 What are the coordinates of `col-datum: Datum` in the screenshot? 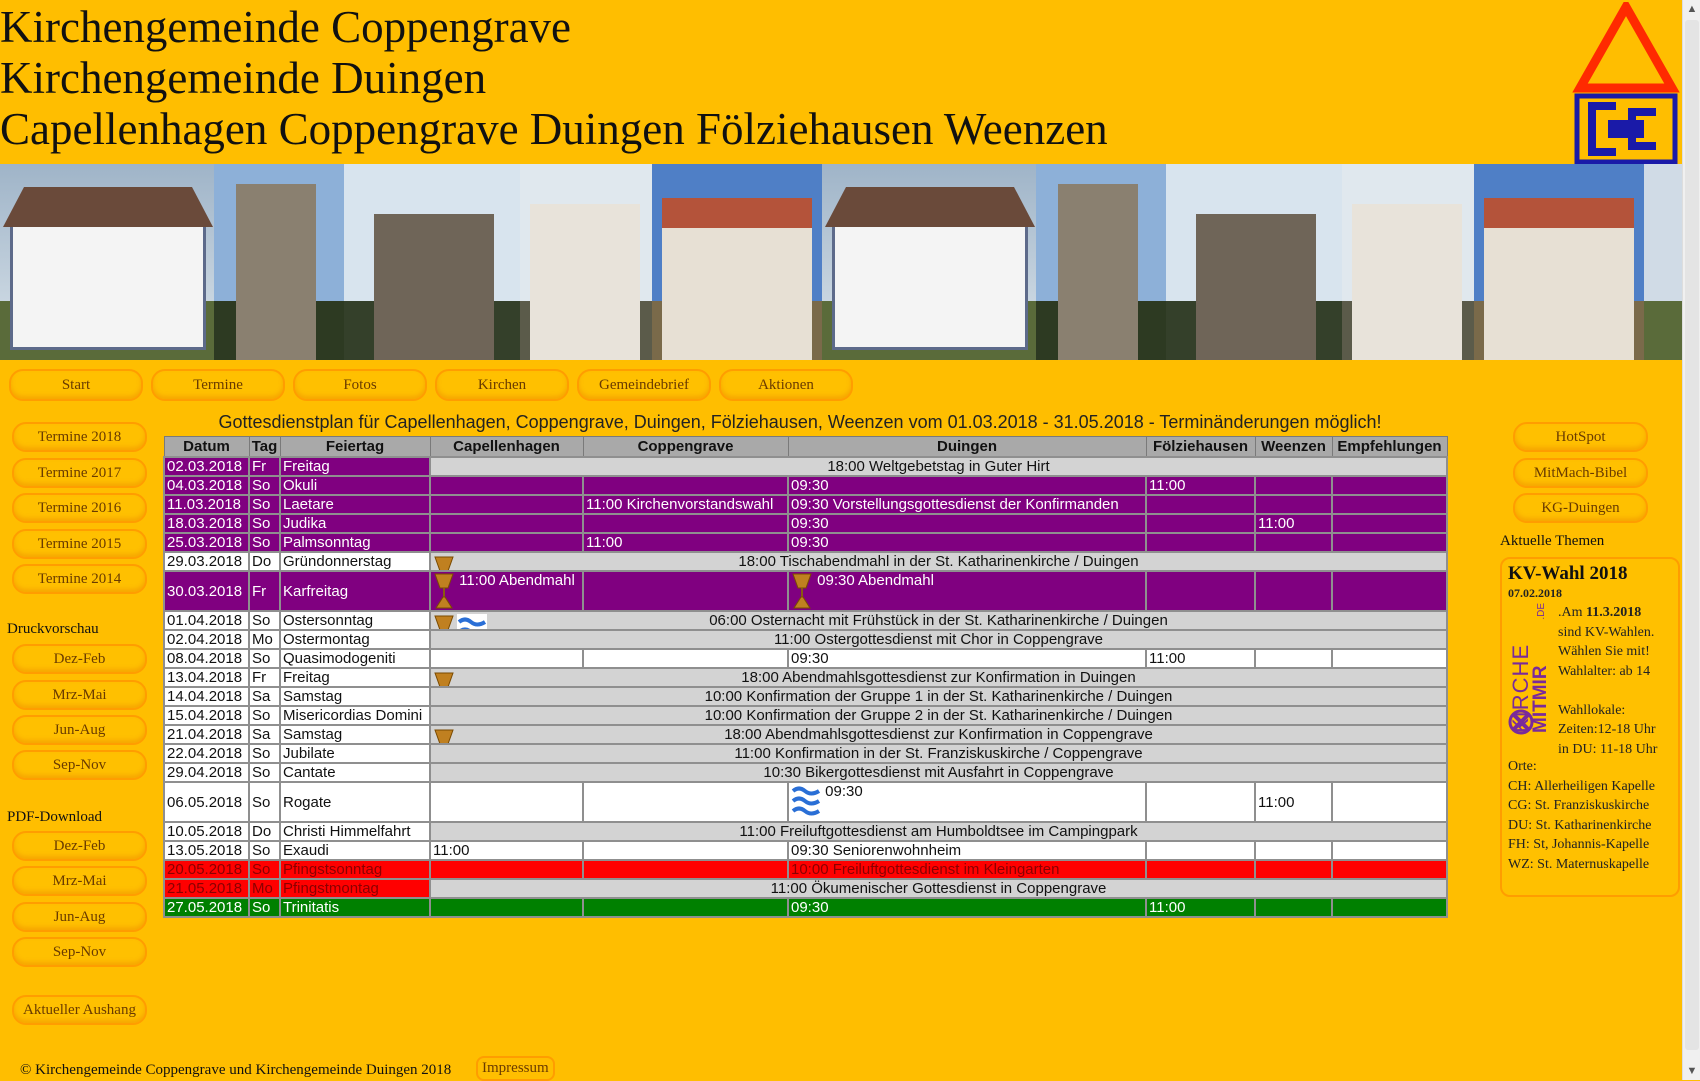 It's located at (206, 447).